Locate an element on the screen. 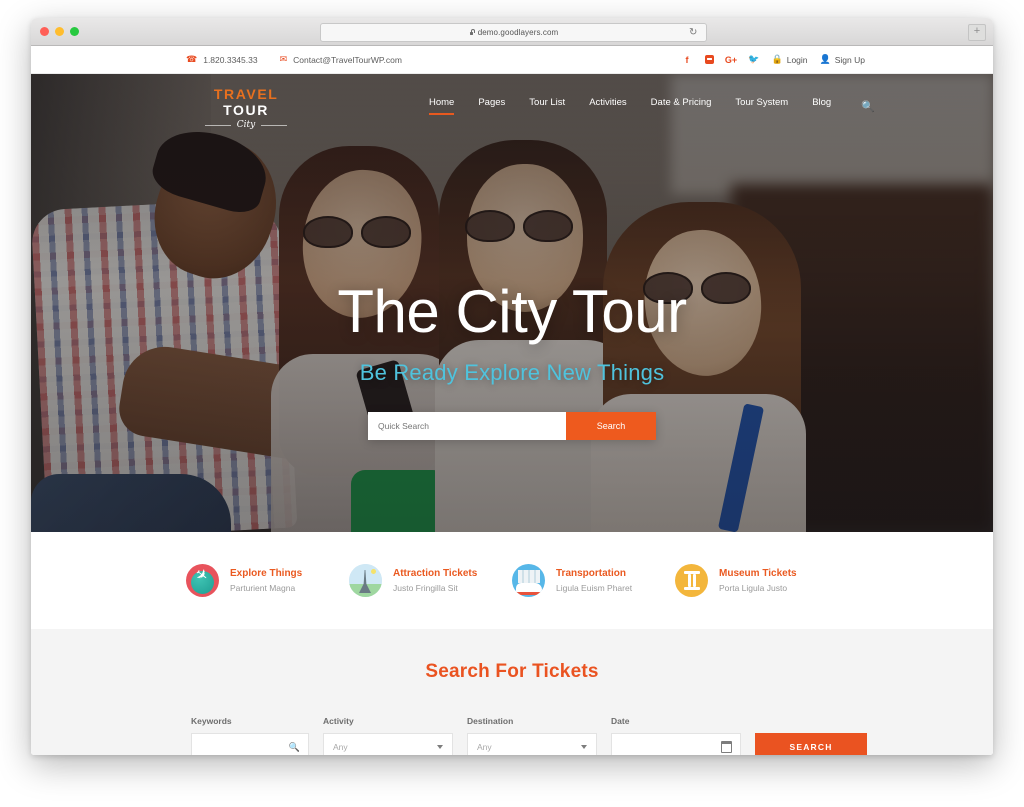 Image resolution: width=1024 pixels, height=807 pixels. site-logo: TRAVEL TOUR City is located at coordinates (246, 108).